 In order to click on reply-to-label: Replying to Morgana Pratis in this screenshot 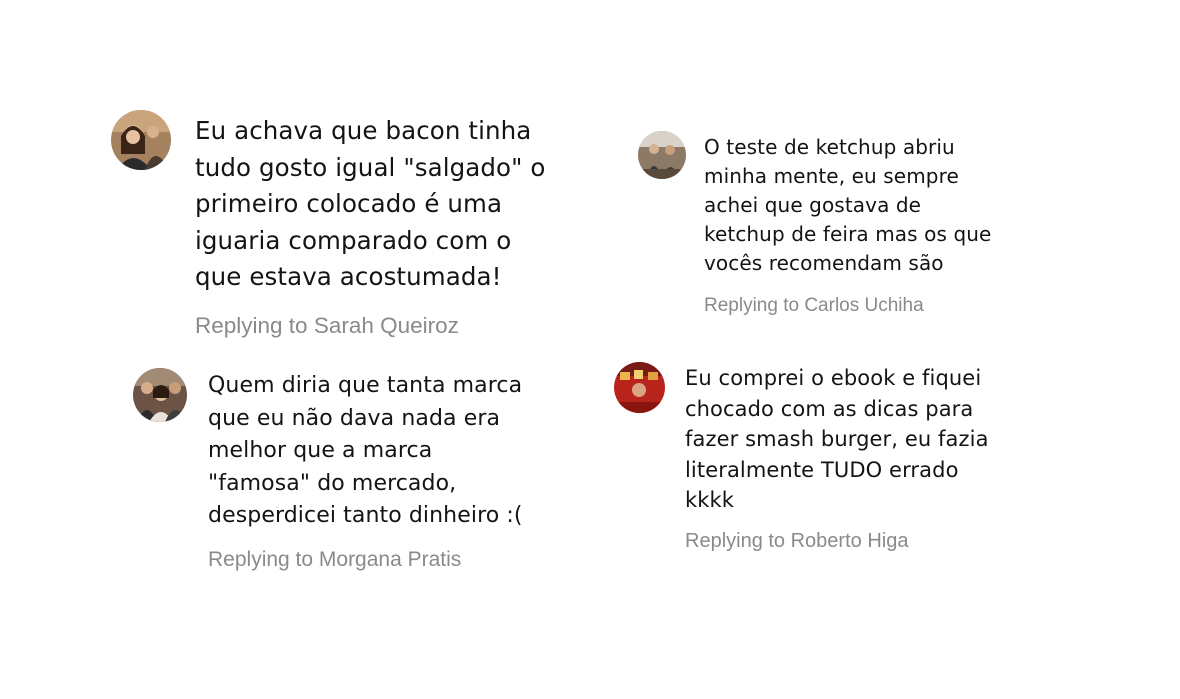, I will do `click(398, 560)`.